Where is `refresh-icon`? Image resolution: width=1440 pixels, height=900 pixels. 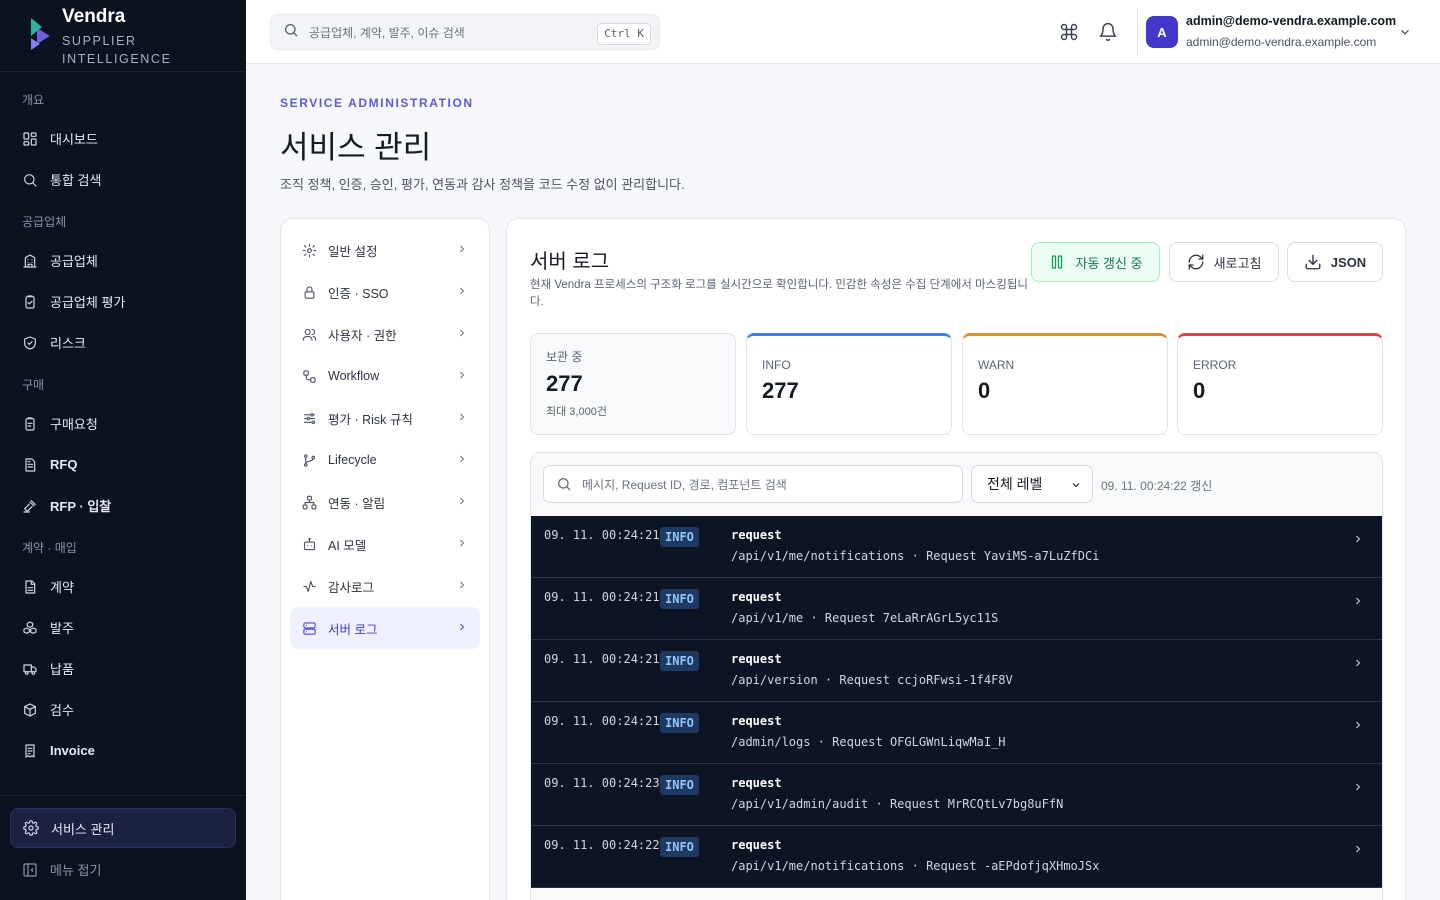
refresh-icon is located at coordinates (1200, 262).